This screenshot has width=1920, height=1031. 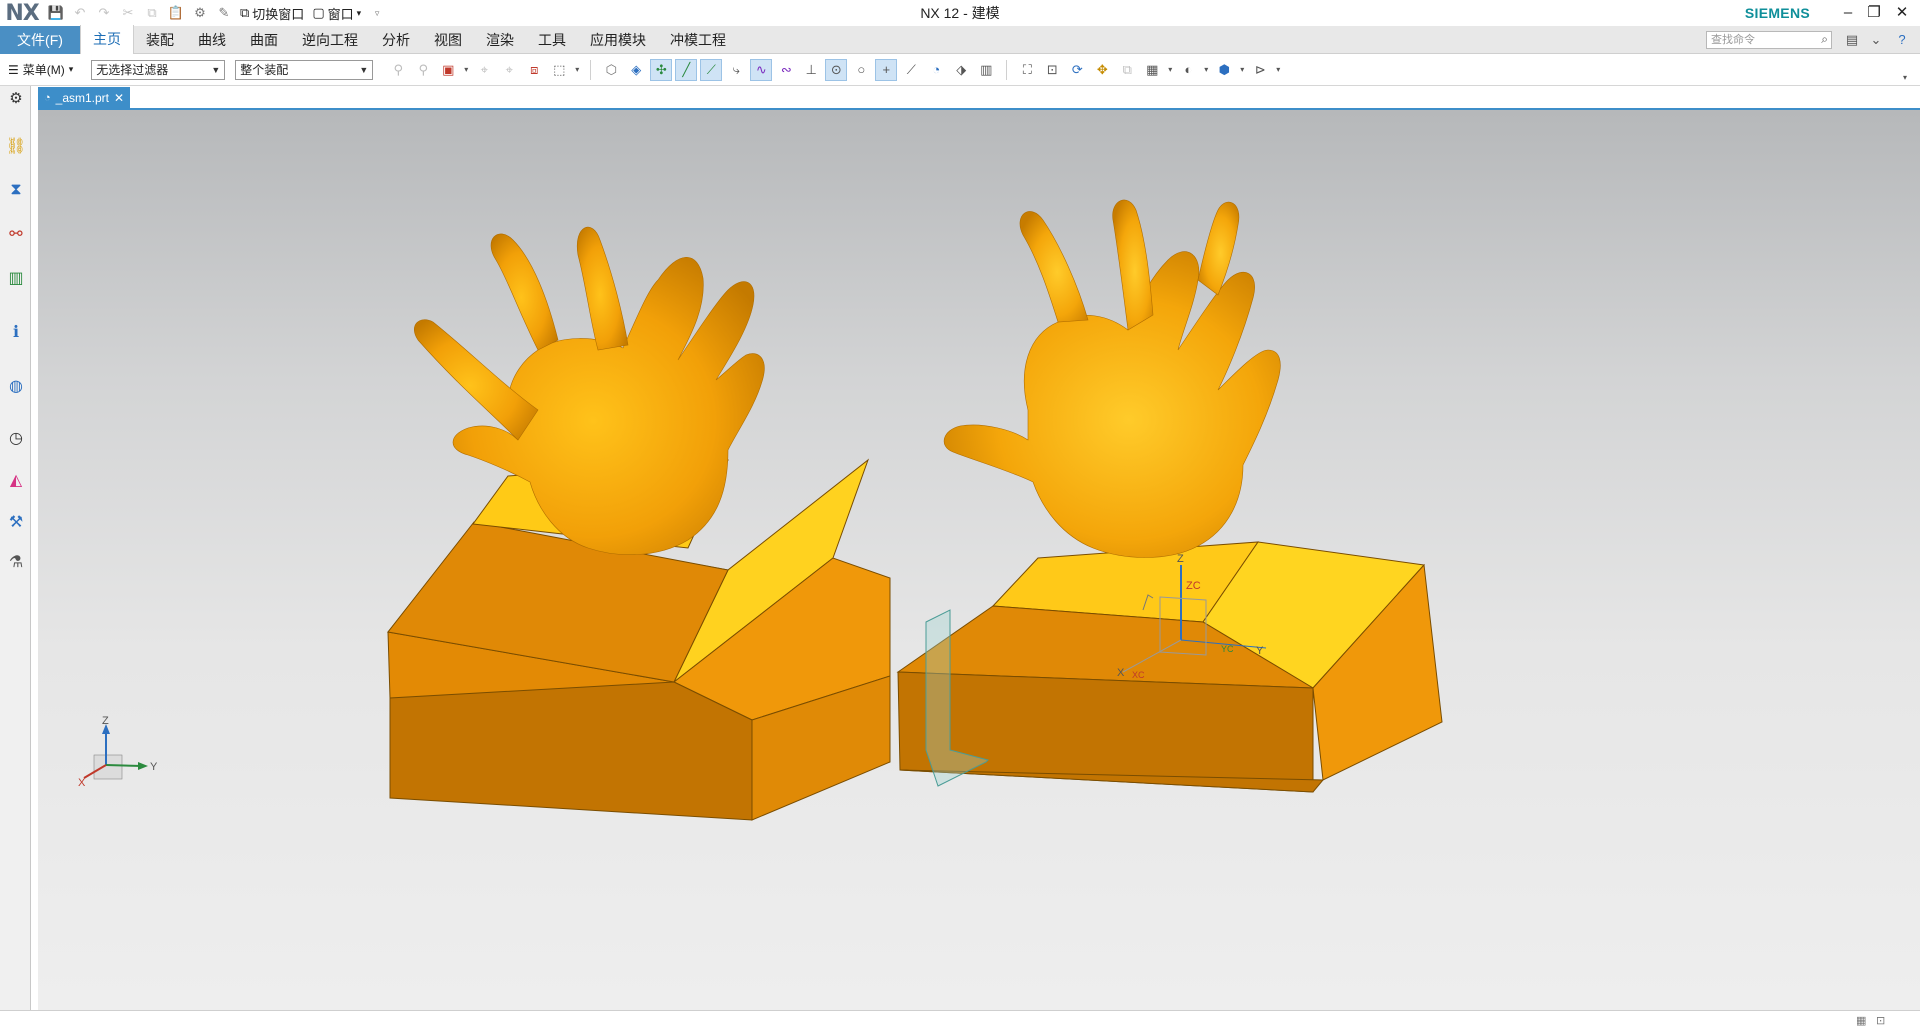 I want to click on undo-icon: ↶, so click(x=80, y=13).